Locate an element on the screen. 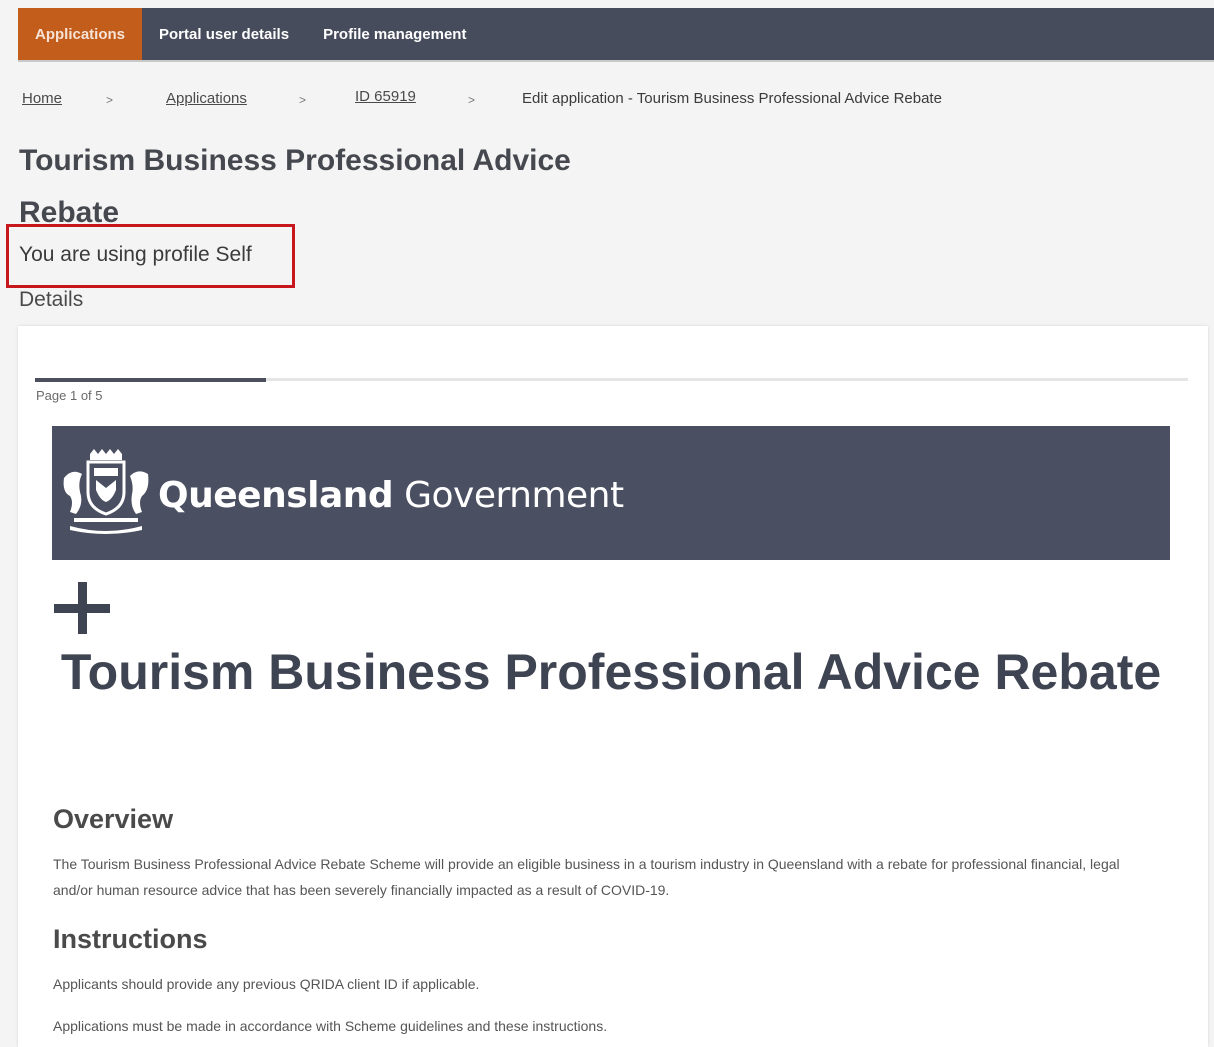  nav-item-applications: Applications is located at coordinates (80, 34).